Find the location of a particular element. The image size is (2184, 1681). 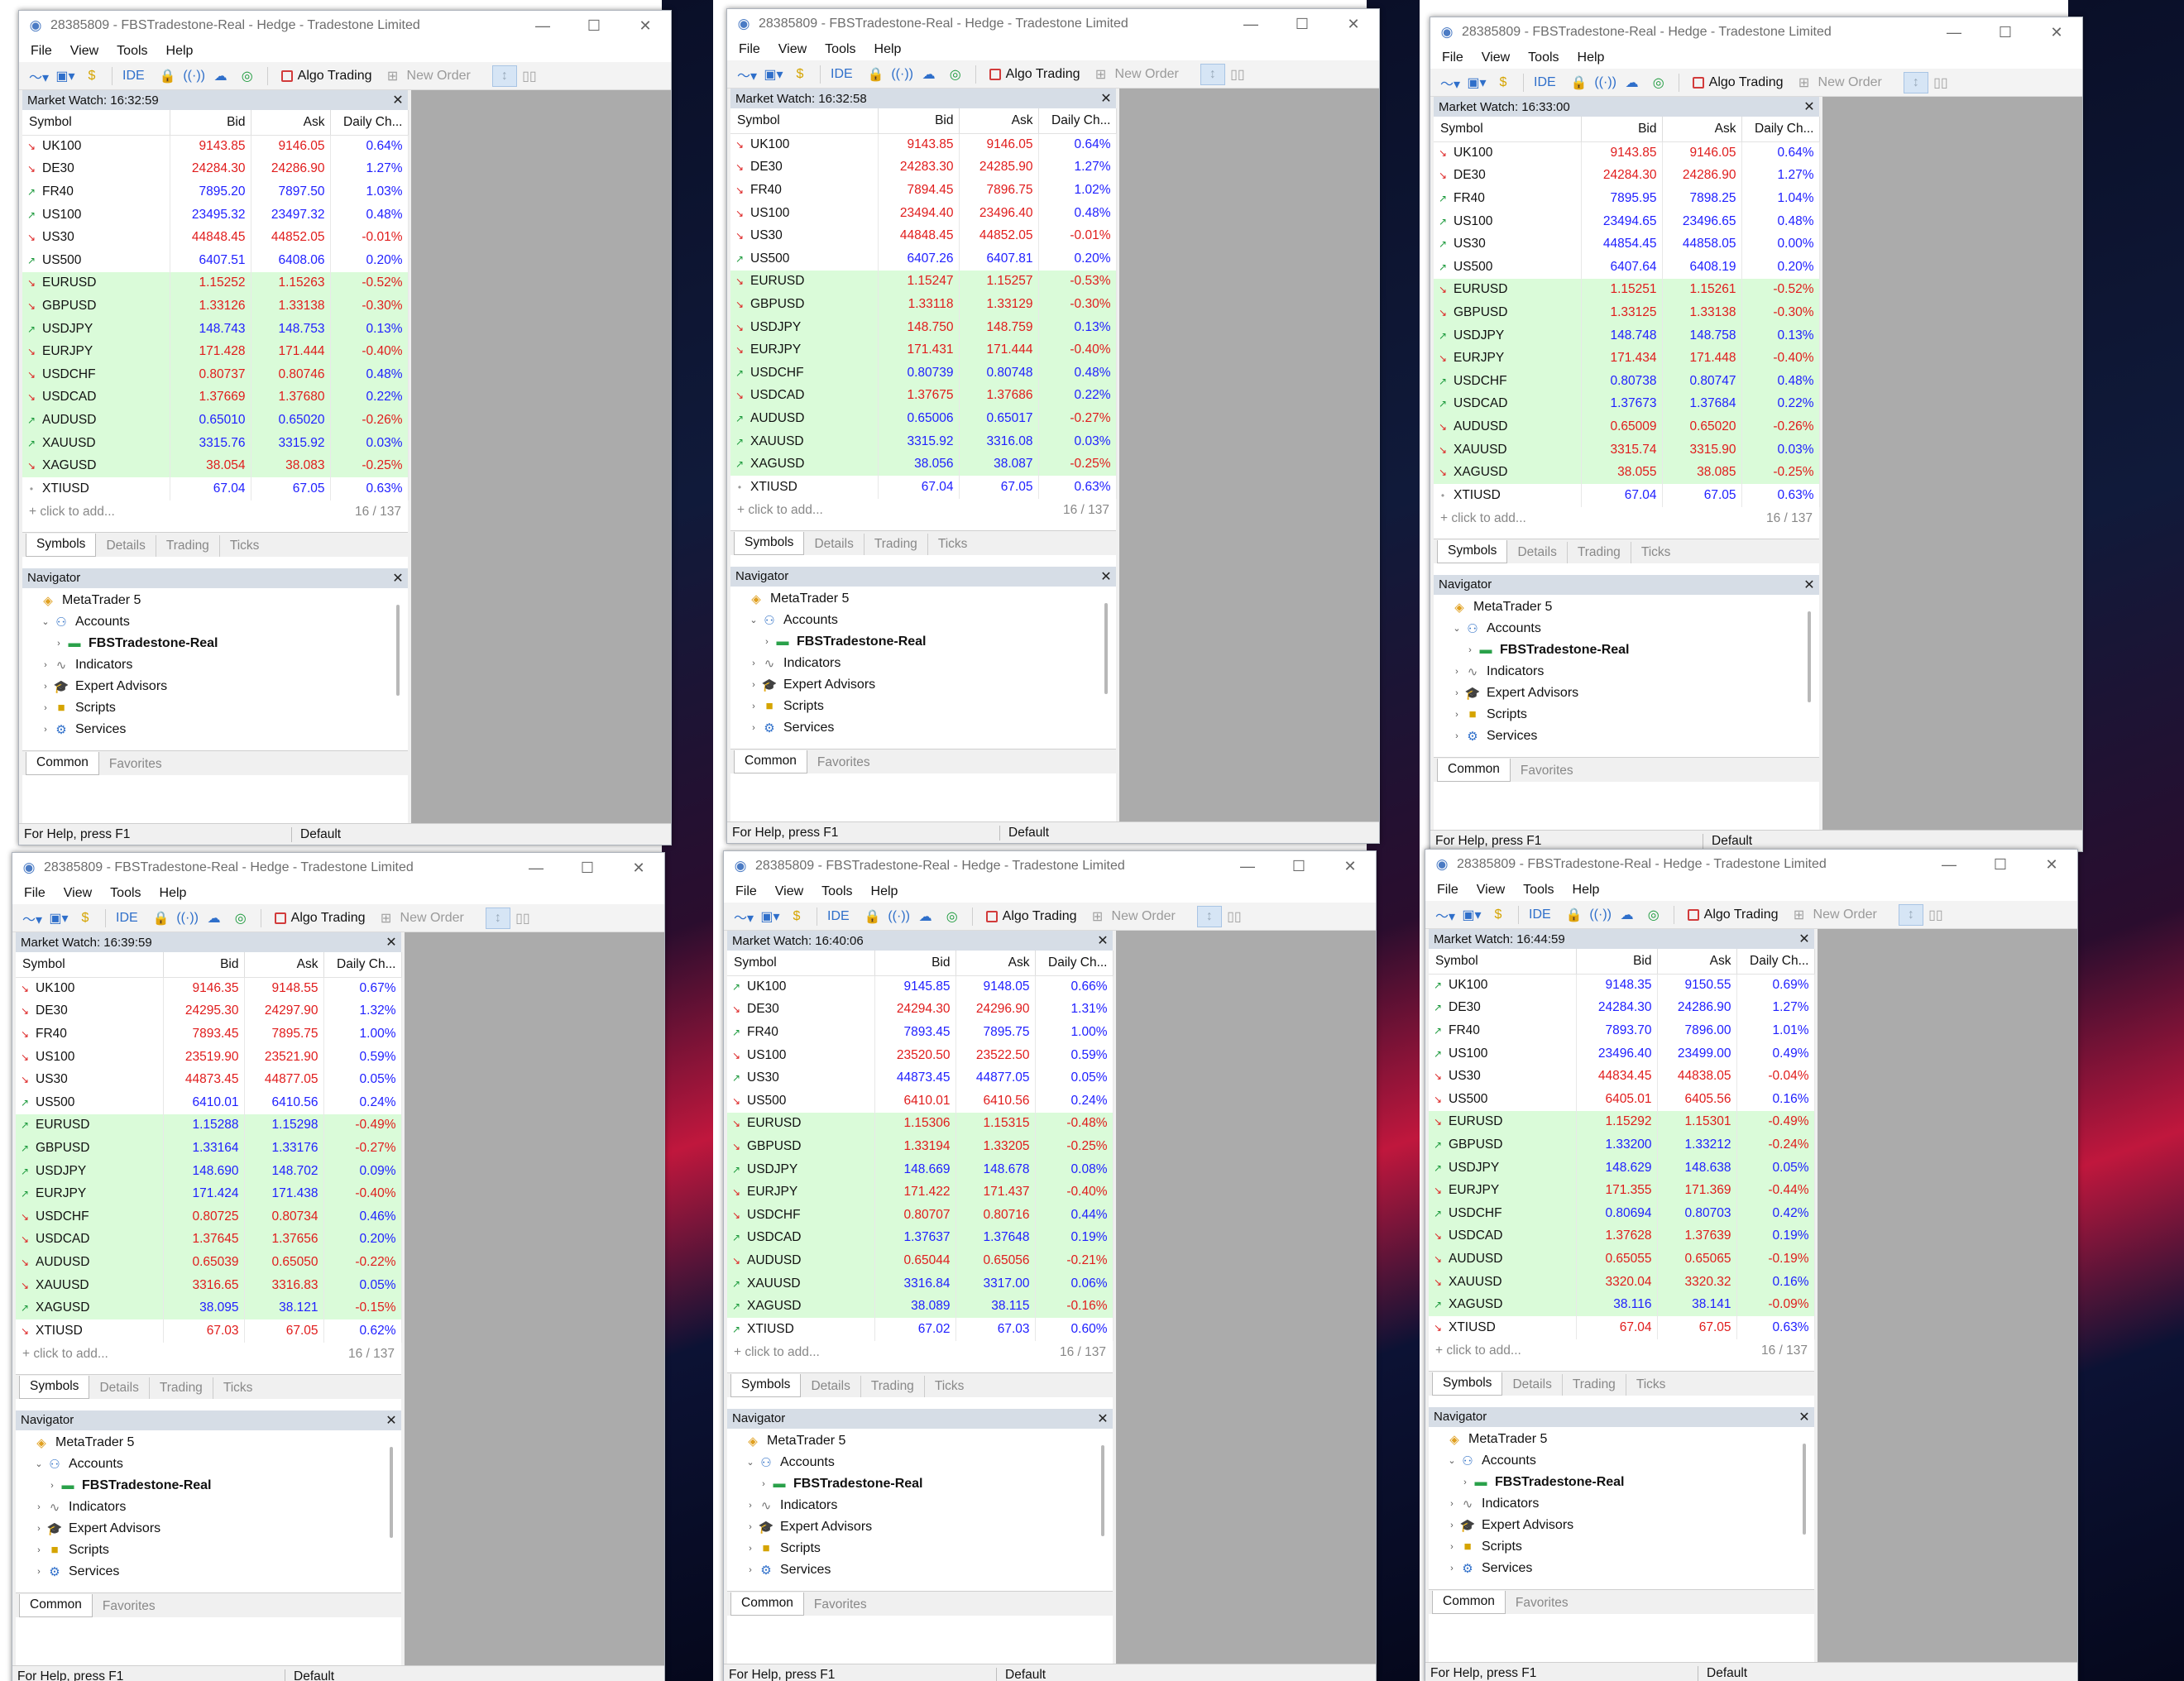

table-row: ↘ US30 44873.45 44877.05 0.05% is located at coordinates (209, 1079).